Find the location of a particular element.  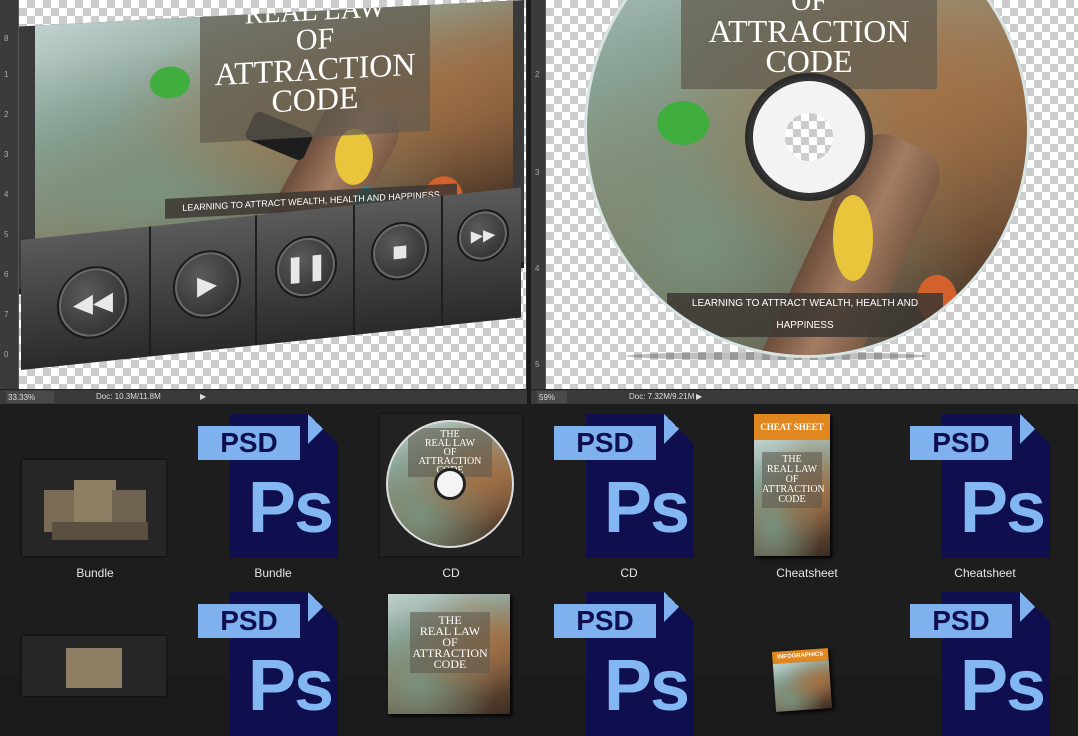

cheatsheet-title-line: CODE is located at coordinates (792, 499).